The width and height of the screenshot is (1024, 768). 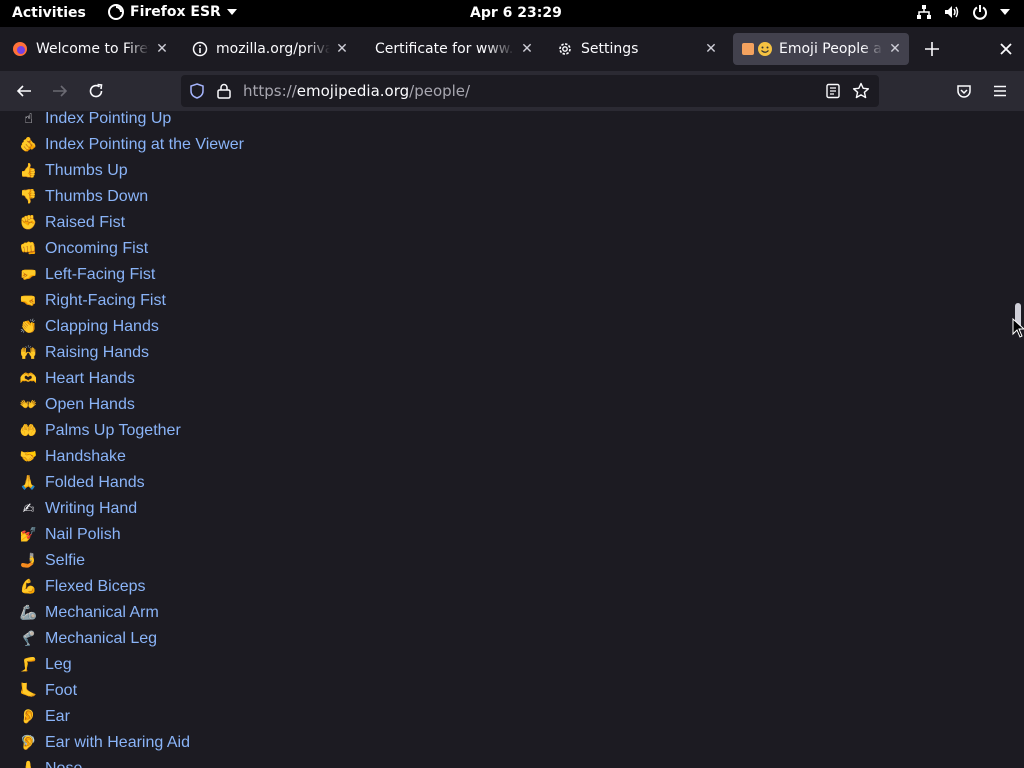 I want to click on emoji-link: Thumbs Down, so click(x=96, y=197).